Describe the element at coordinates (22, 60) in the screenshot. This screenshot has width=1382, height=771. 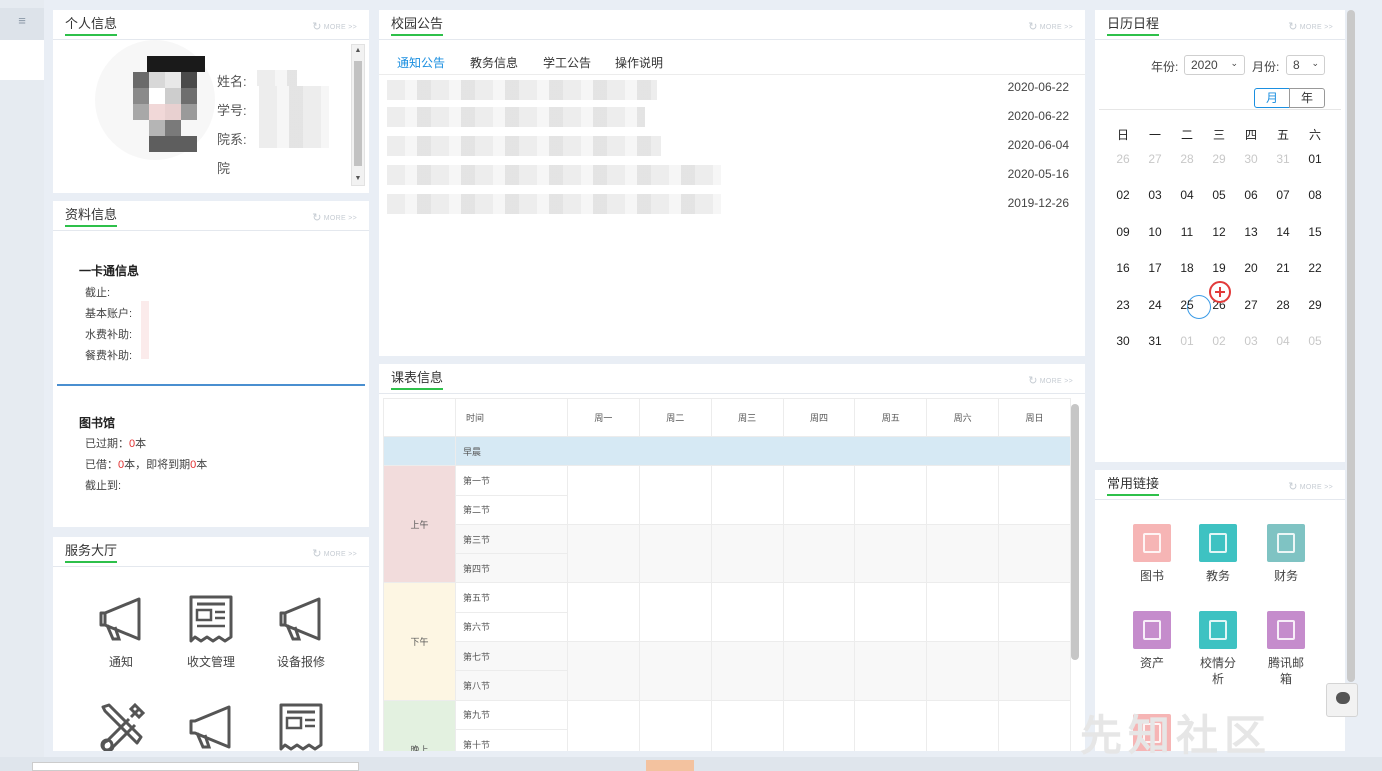
I see `sidebar-active-item` at that location.